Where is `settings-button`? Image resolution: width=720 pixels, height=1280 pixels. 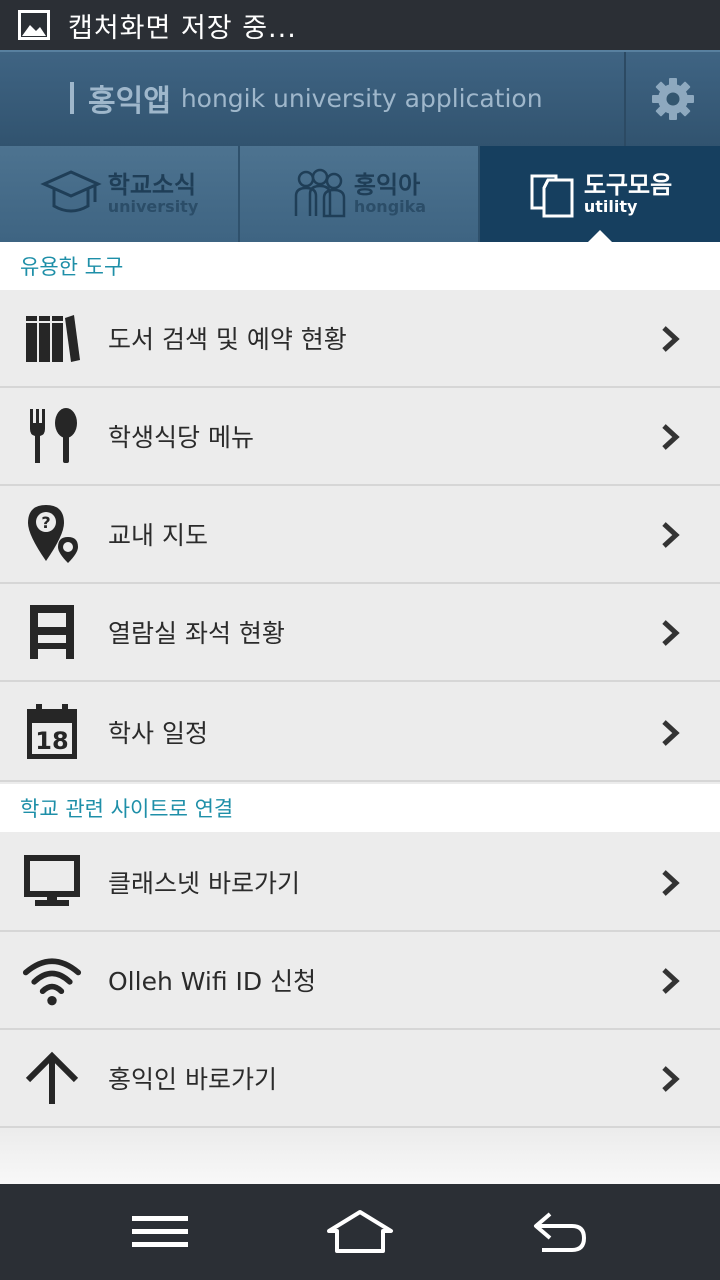 settings-button is located at coordinates (673, 99).